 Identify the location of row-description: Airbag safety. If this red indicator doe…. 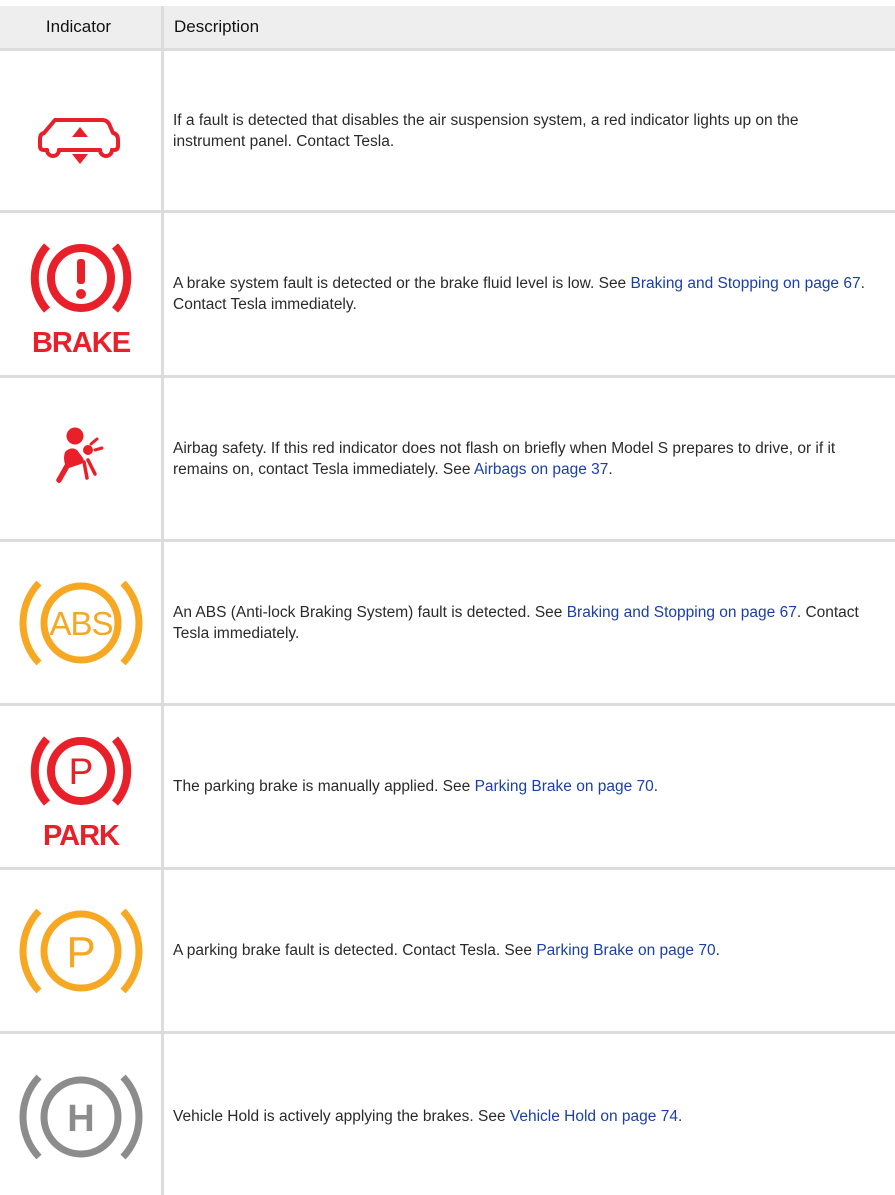
(519, 459).